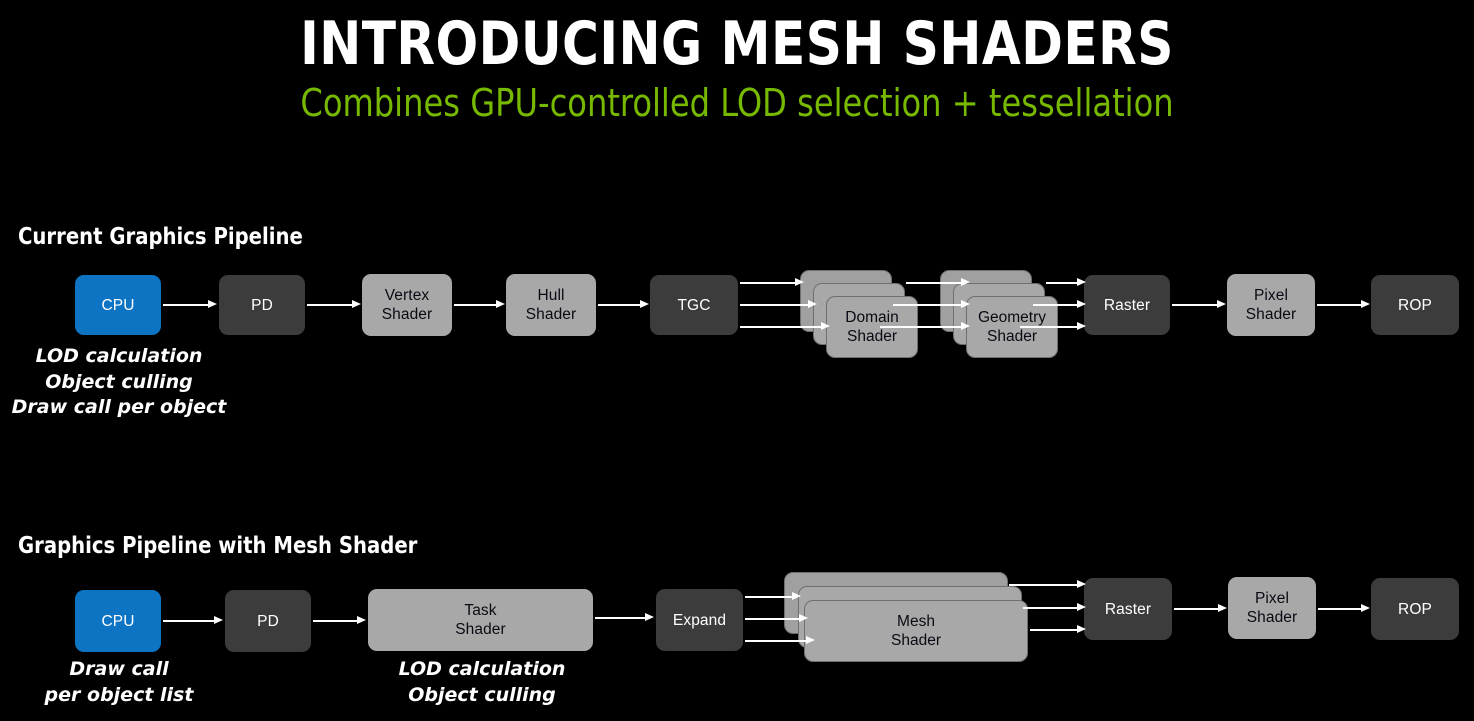 This screenshot has height=721, width=1474. I want to click on arrow-pd-to-vertex, so click(334, 304).